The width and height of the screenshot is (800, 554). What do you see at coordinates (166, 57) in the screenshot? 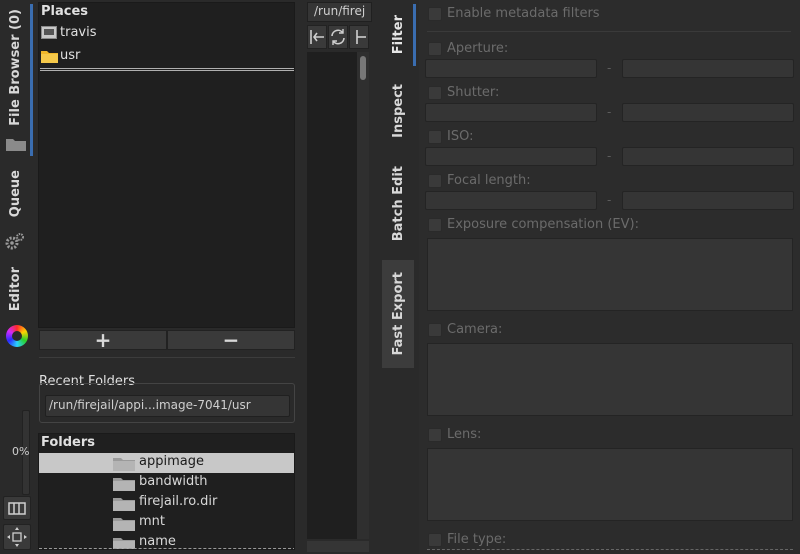
I see `places-item-usr: usr` at bounding box center [166, 57].